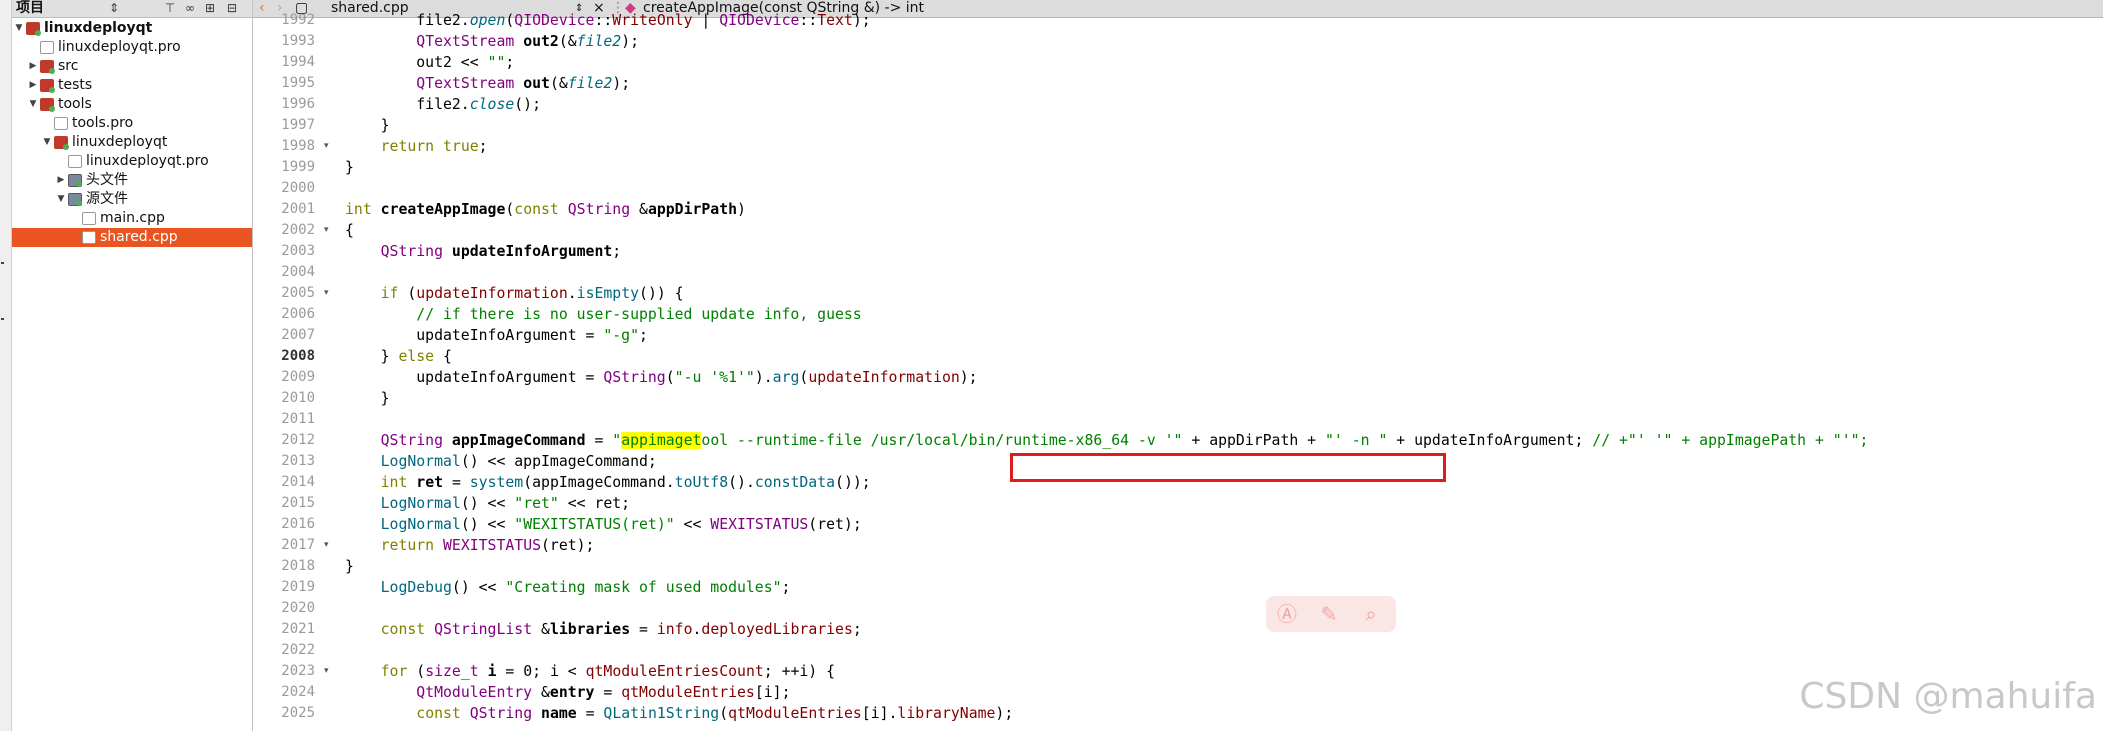 Image resolution: width=2103 pixels, height=731 pixels. What do you see at coordinates (1228, 467) in the screenshot?
I see `highlight-box` at bounding box center [1228, 467].